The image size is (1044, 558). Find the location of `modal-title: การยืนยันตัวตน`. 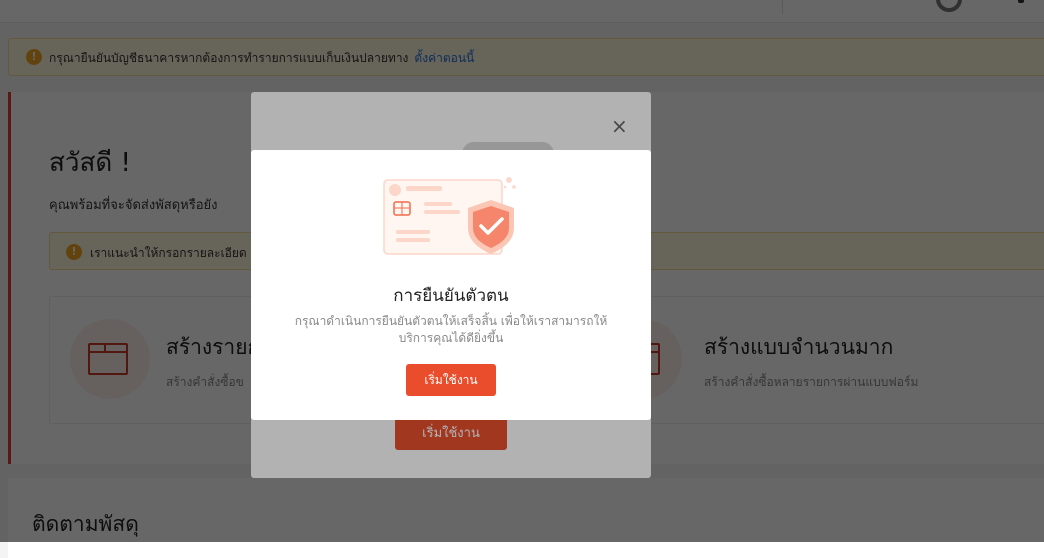

modal-title: การยืนยันตัวตน is located at coordinates (451, 296).